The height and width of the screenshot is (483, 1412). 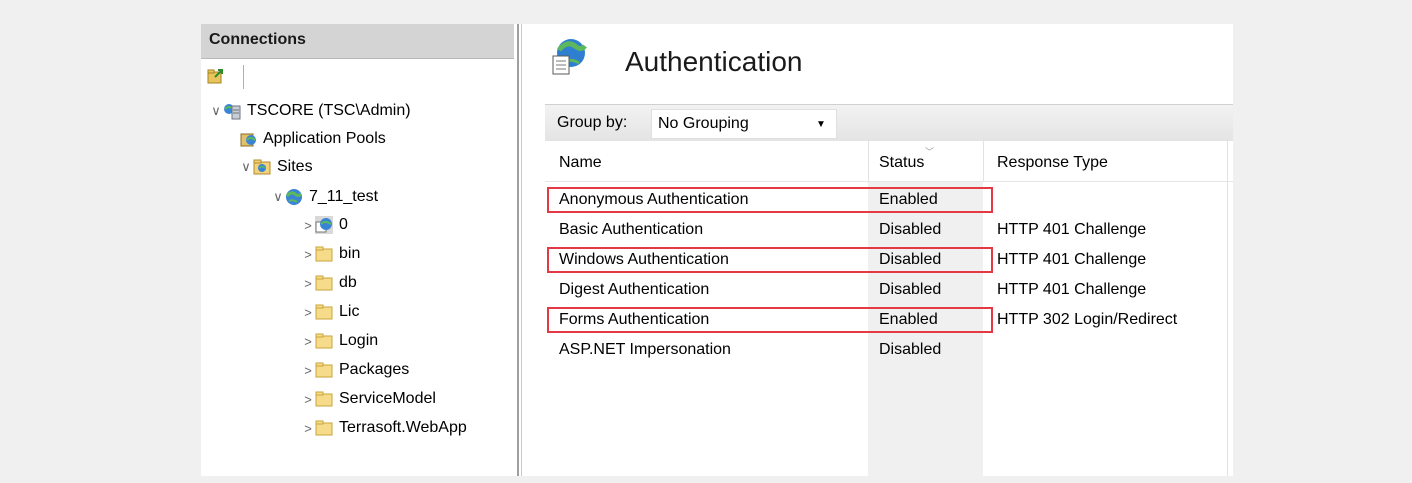 What do you see at coordinates (276, 167) in the screenshot?
I see `tree-node-sites: ∨ Sites` at bounding box center [276, 167].